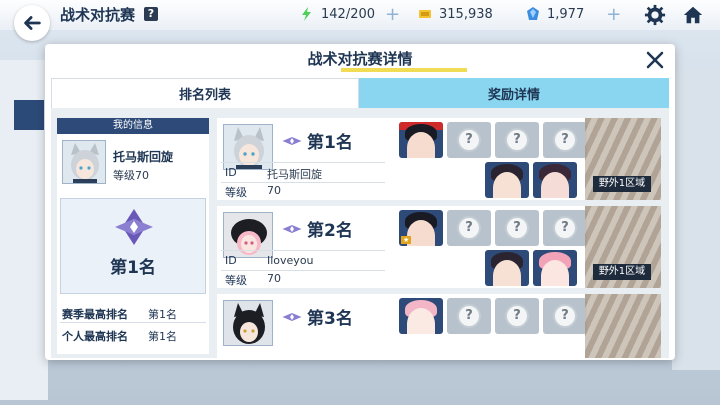 Image resolution: width=720 pixels, height=405 pixels. Describe the element at coordinates (439, 159) in the screenshot. I see `ranking-row: 第1名 ID 托马斯回旋 等级 70 ? ? ? 野外1区域` at that location.